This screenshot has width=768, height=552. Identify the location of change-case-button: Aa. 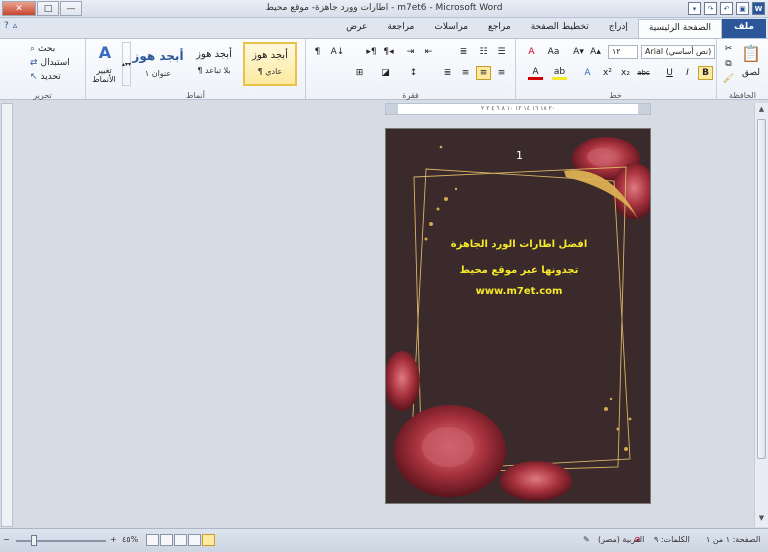
(553, 52).